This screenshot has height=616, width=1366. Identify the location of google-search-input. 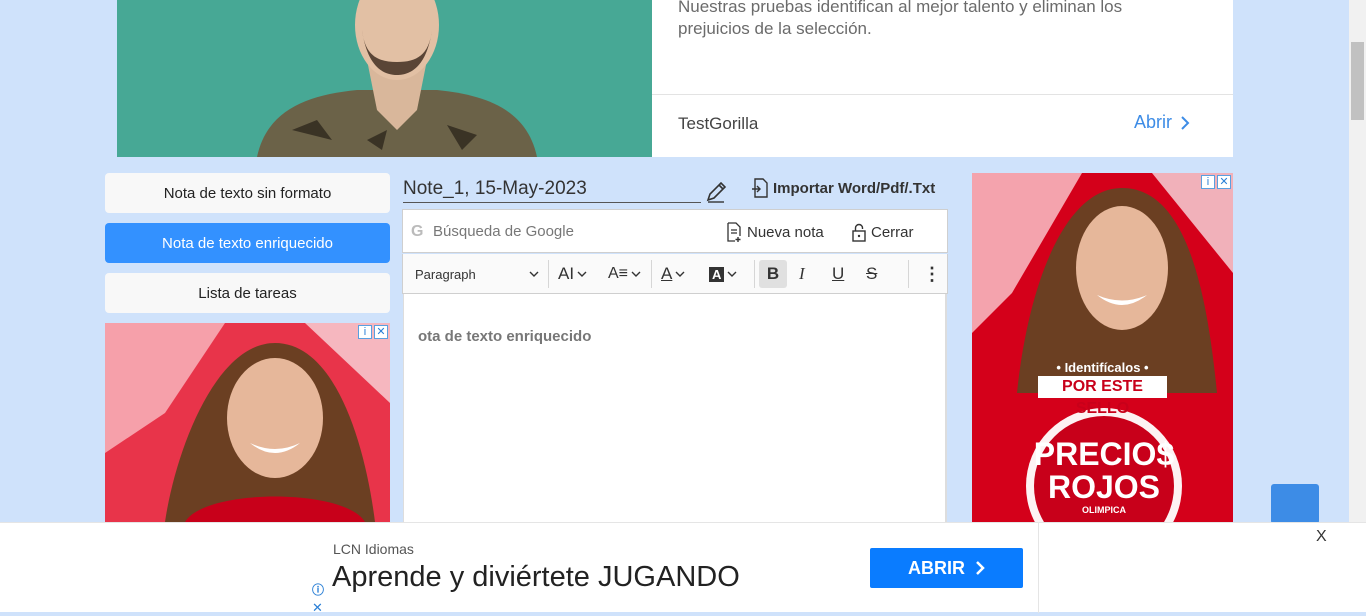
(571, 231).